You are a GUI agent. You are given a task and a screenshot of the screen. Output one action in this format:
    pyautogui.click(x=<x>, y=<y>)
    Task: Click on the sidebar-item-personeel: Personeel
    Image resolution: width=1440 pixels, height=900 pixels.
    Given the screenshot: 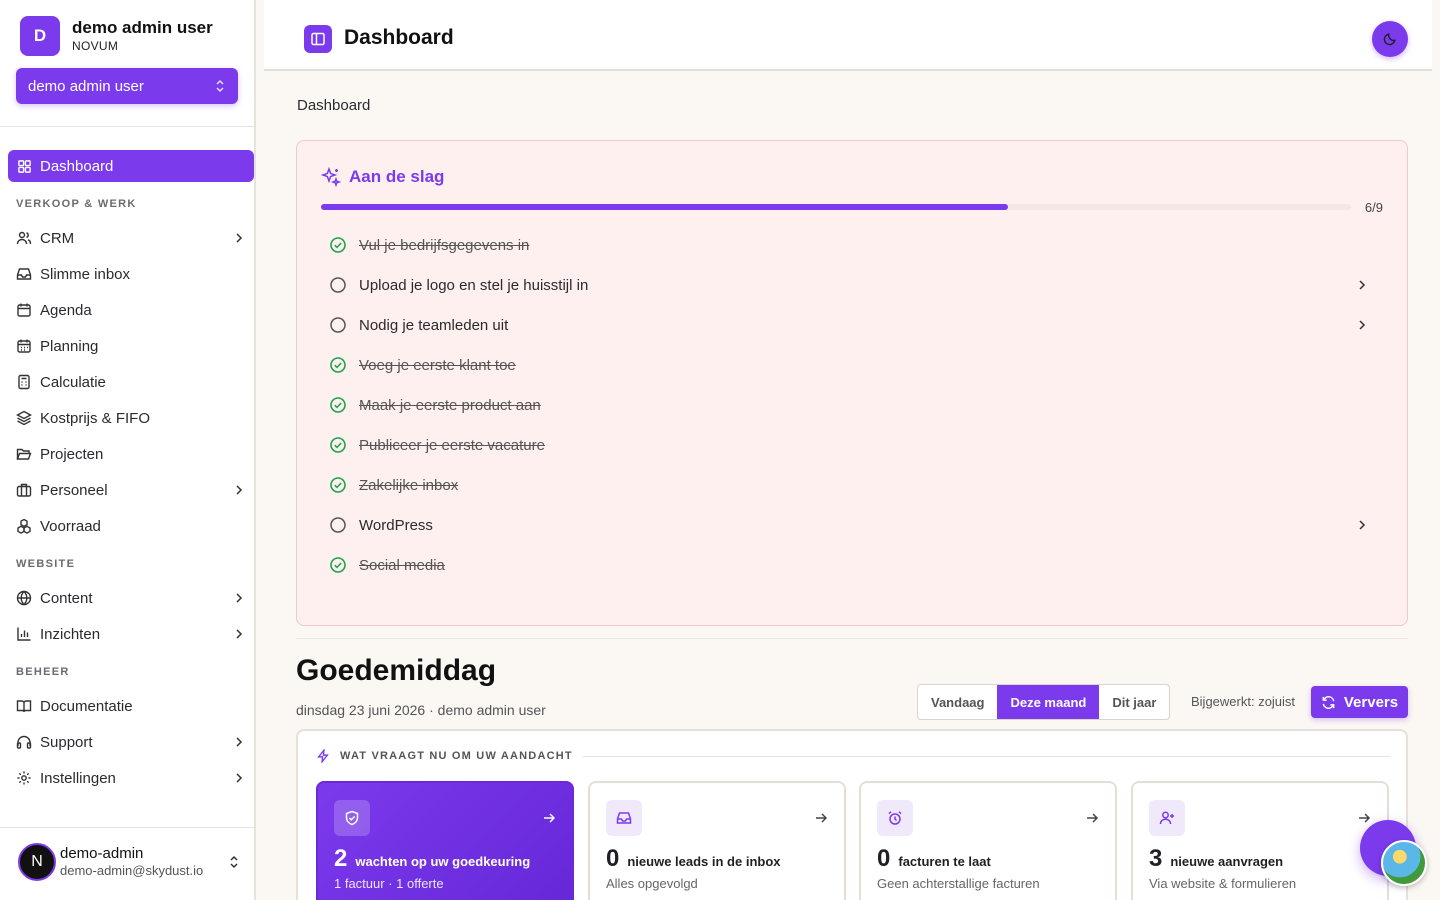 What is the action you would take?
    pyautogui.click(x=131, y=490)
    